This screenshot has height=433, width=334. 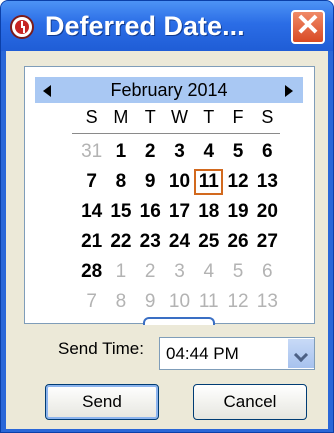 What do you see at coordinates (91, 242) in the screenshot?
I see `calendar-day: 21` at bounding box center [91, 242].